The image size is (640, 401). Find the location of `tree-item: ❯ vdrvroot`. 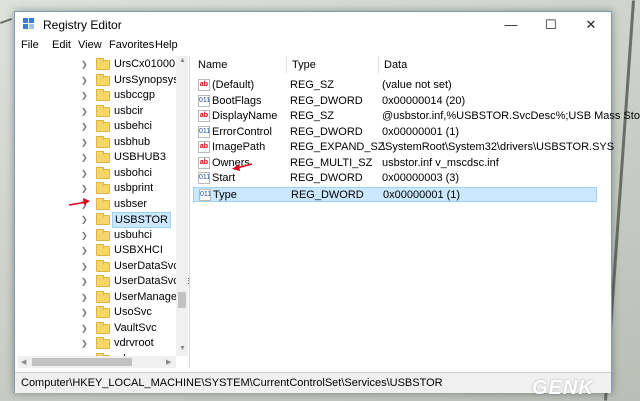

tree-item: ❯ vdrvroot is located at coordinates (103, 344).